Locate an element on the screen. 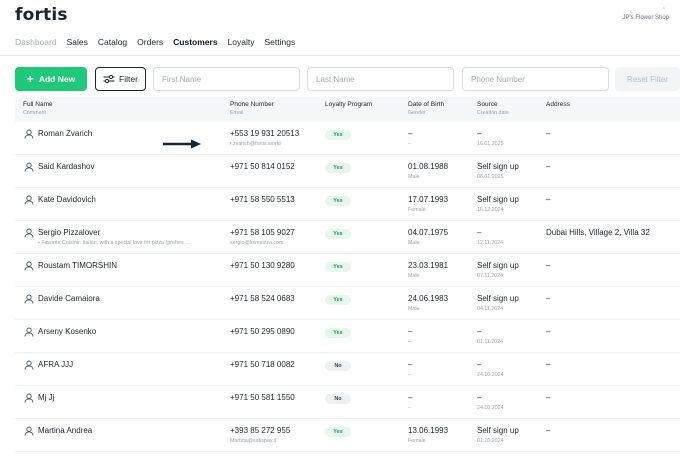 The height and width of the screenshot is (456, 680). date-of-birth-cell-value: 24.06.1983 is located at coordinates (428, 298).